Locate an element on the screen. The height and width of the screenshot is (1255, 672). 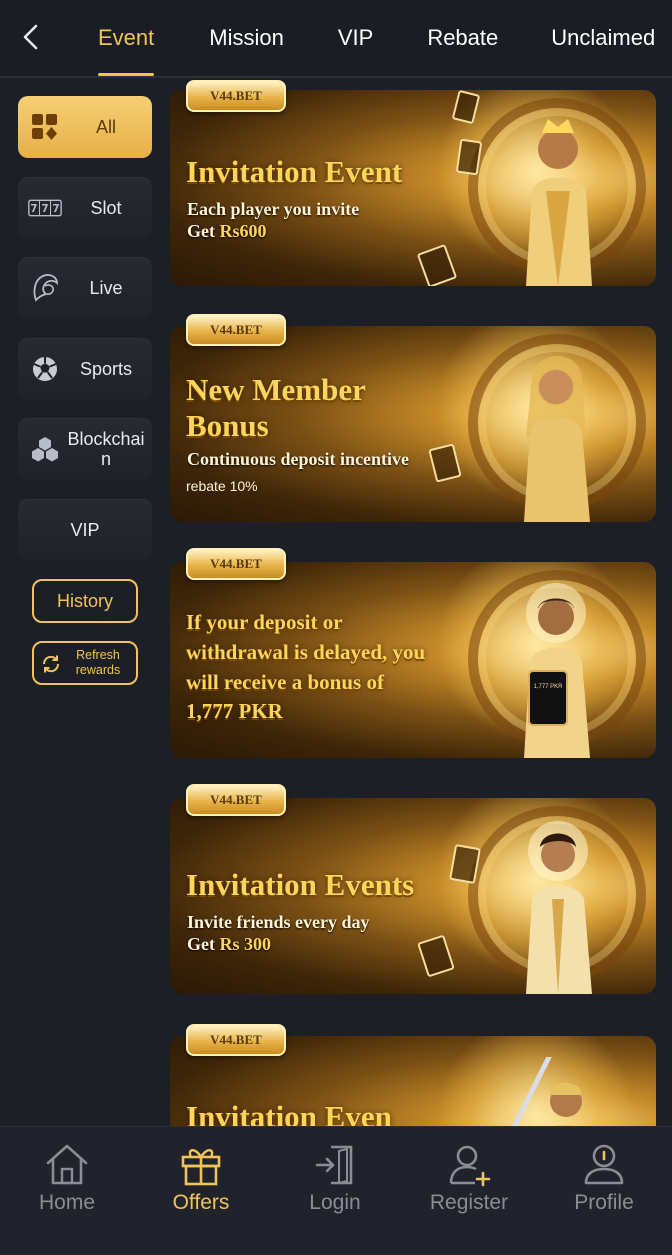
banner-subtitle: Get Rs600 is located at coordinates (227, 231).